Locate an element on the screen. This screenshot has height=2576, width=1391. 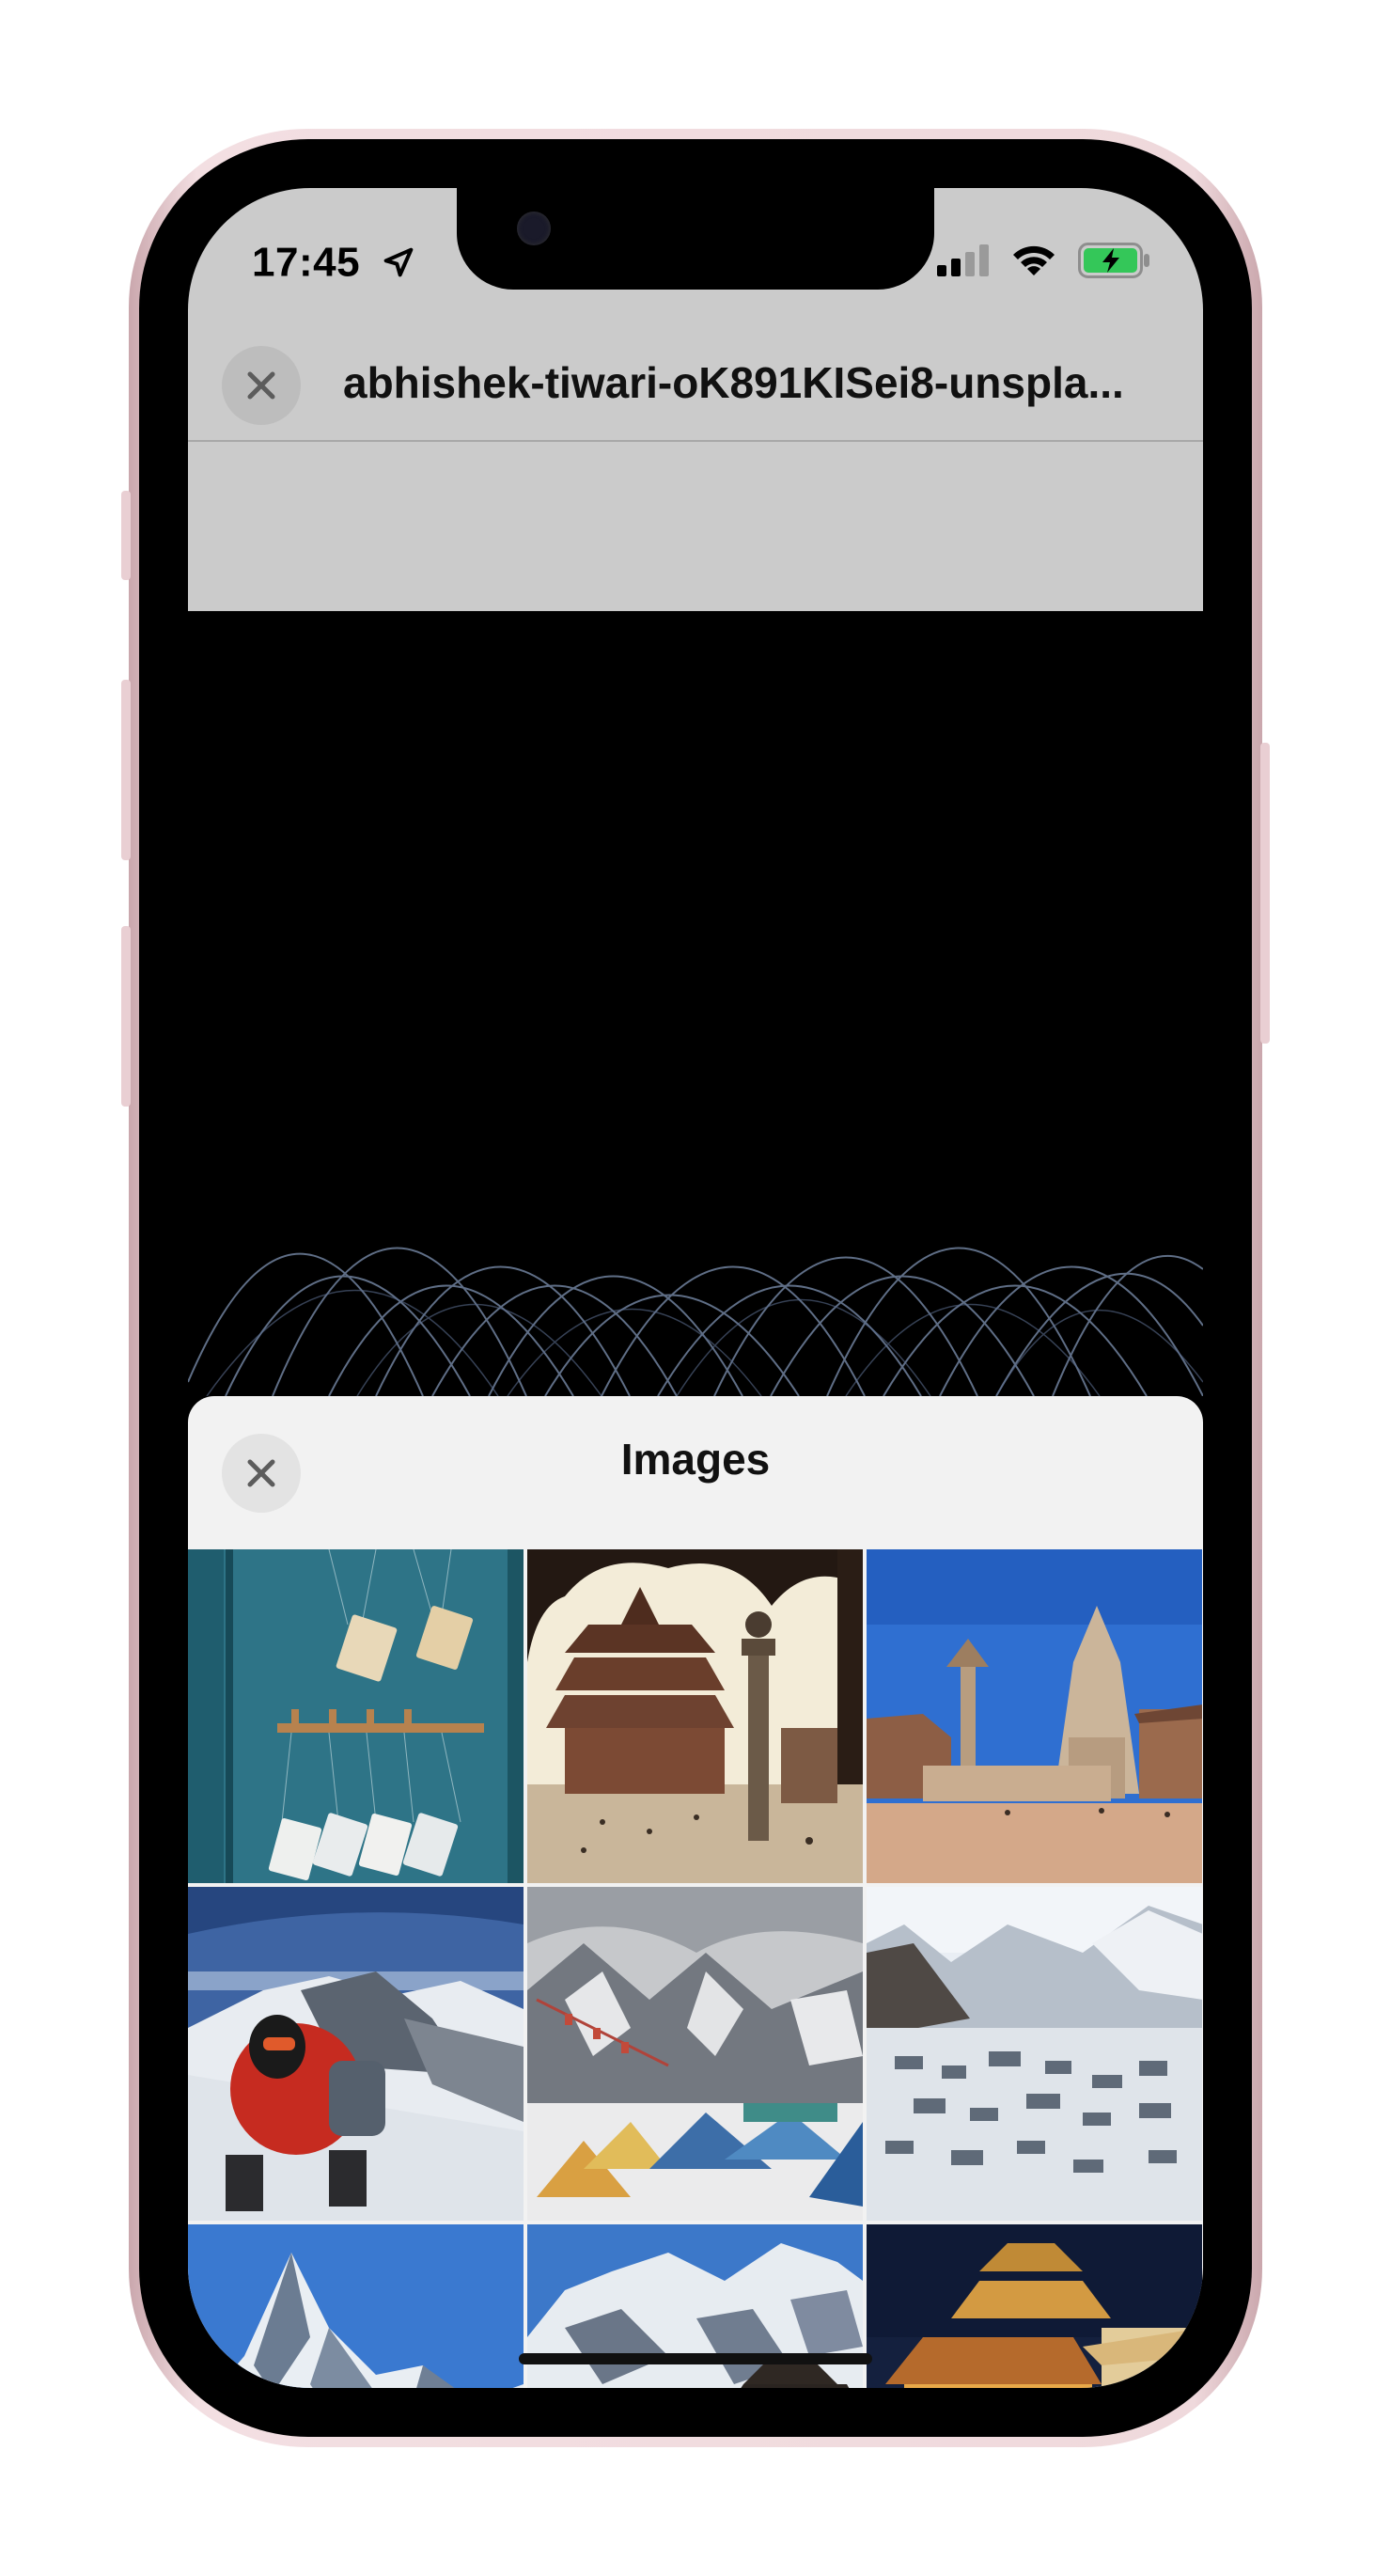
image-thumbnail-snowy-village is located at coordinates (1034, 2054).